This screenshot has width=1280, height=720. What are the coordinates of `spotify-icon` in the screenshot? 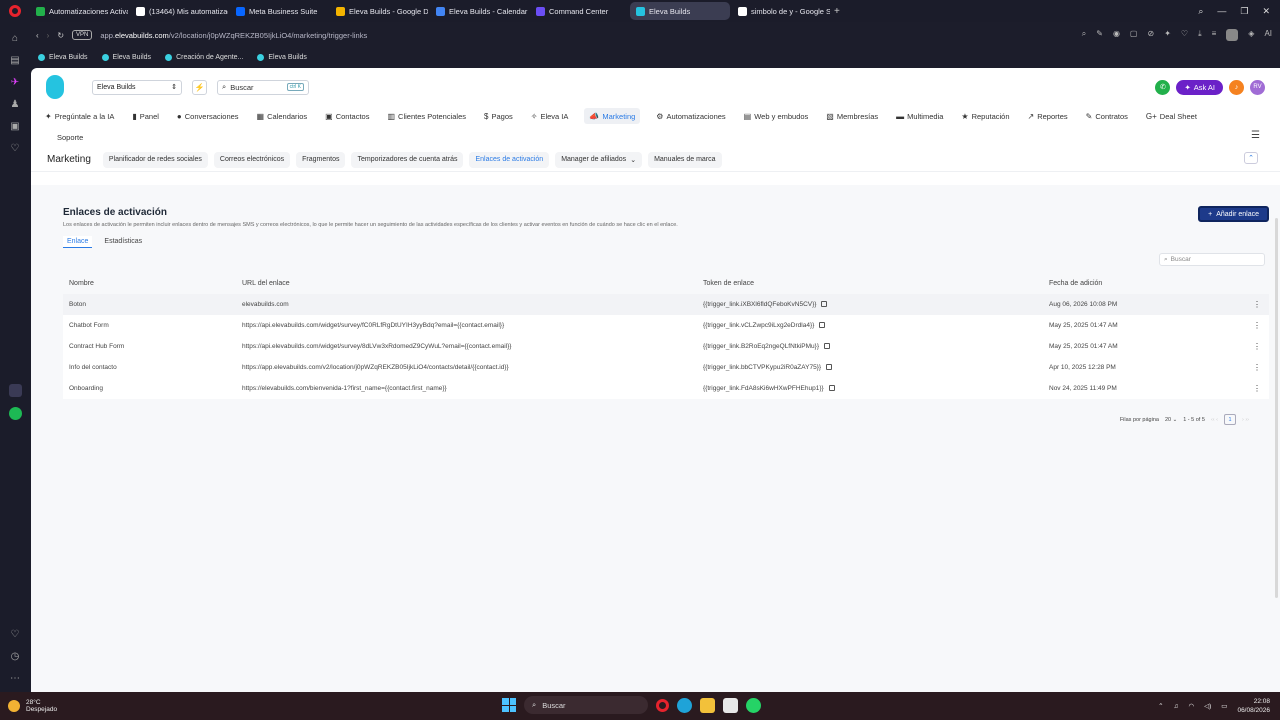 It's located at (15, 413).